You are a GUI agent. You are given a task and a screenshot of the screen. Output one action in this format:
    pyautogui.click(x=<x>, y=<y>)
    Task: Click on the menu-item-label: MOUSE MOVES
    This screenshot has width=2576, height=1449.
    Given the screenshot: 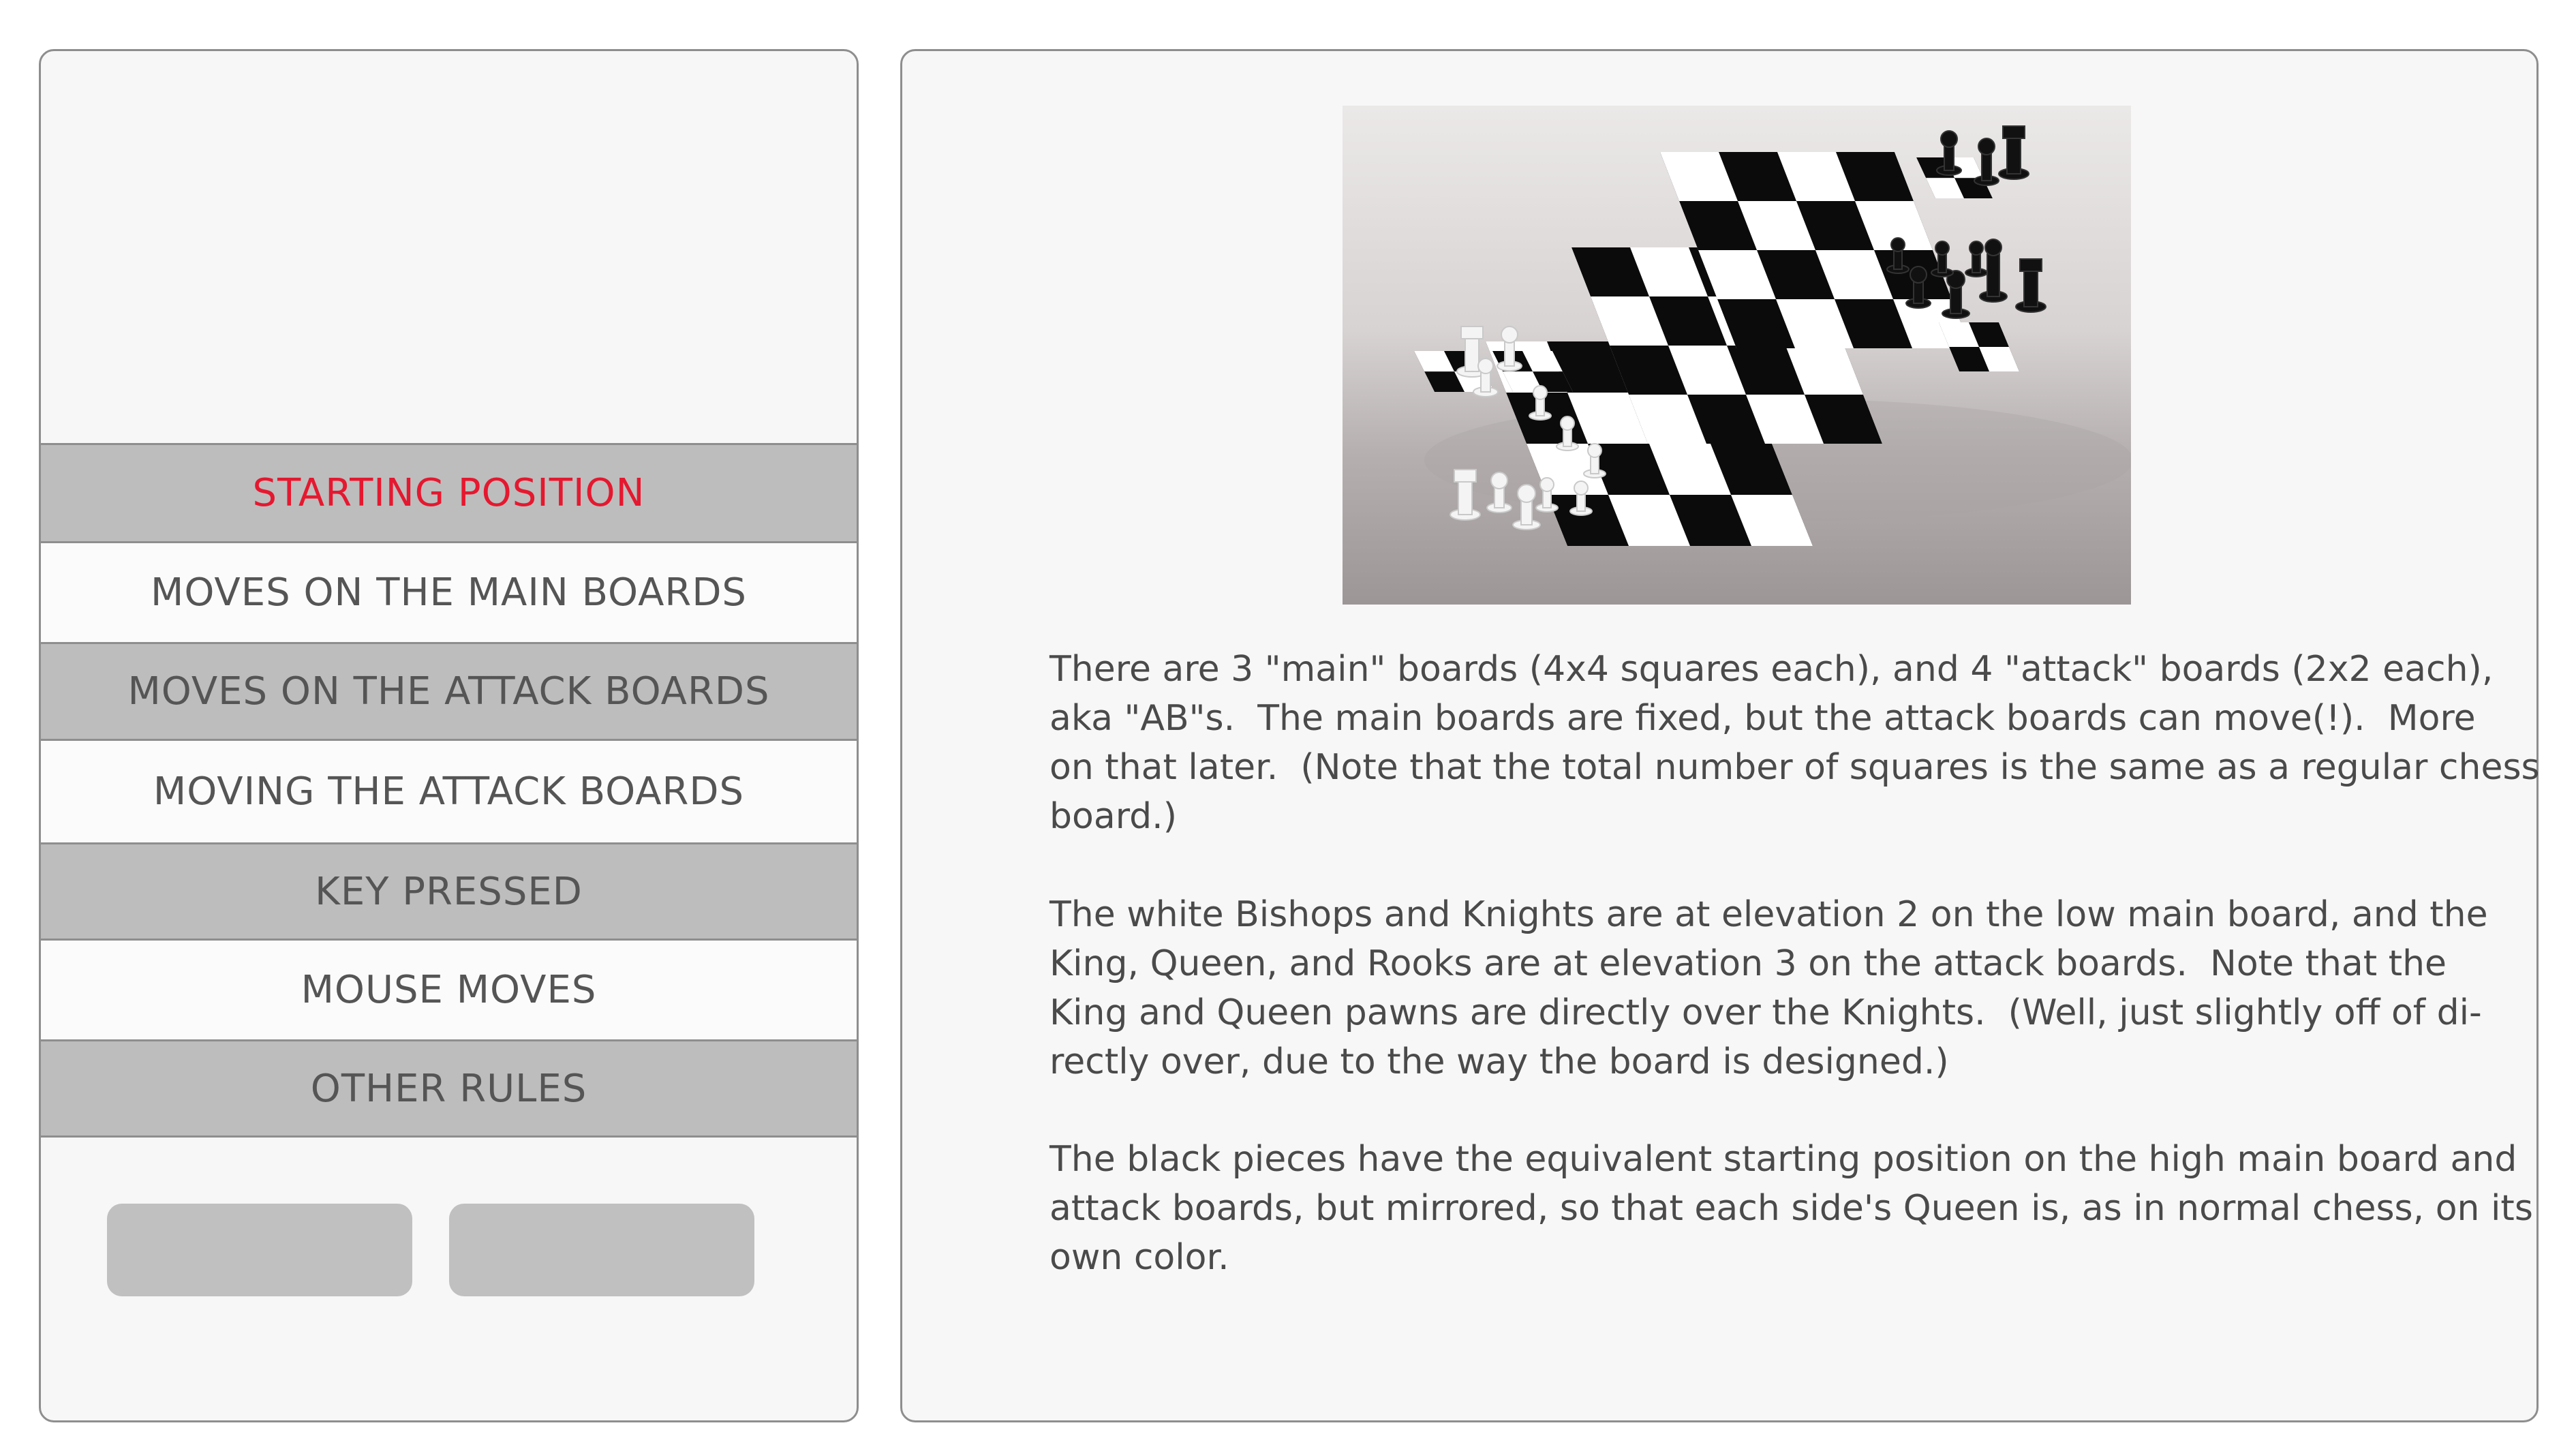 What is the action you would take?
    pyautogui.click(x=449, y=990)
    